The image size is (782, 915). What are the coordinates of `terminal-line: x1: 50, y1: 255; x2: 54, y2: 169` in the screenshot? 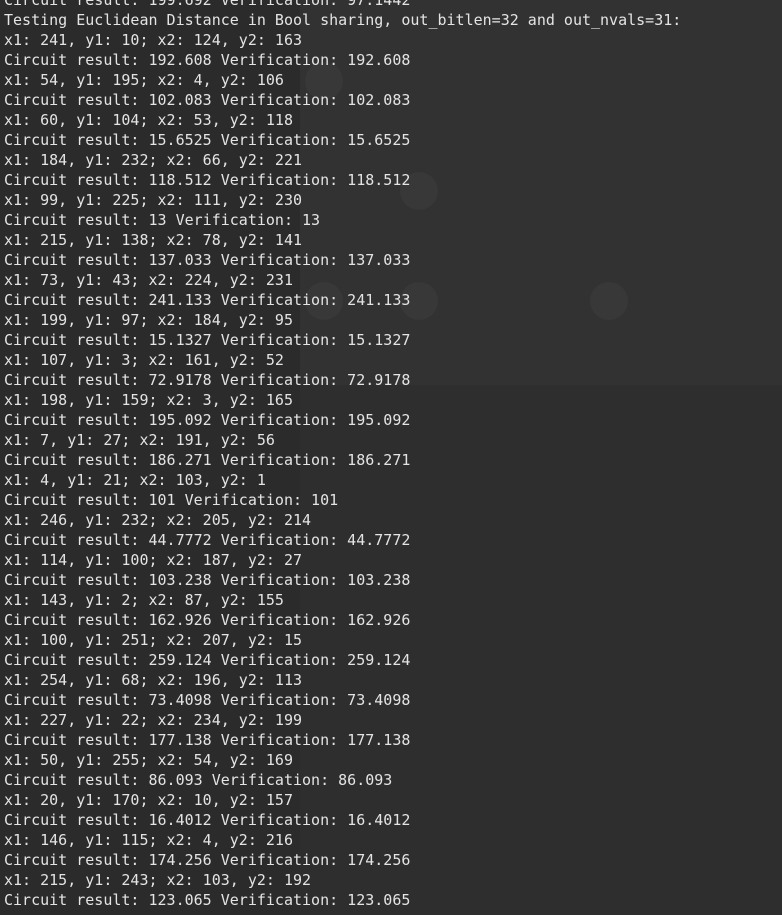 It's located at (148, 760).